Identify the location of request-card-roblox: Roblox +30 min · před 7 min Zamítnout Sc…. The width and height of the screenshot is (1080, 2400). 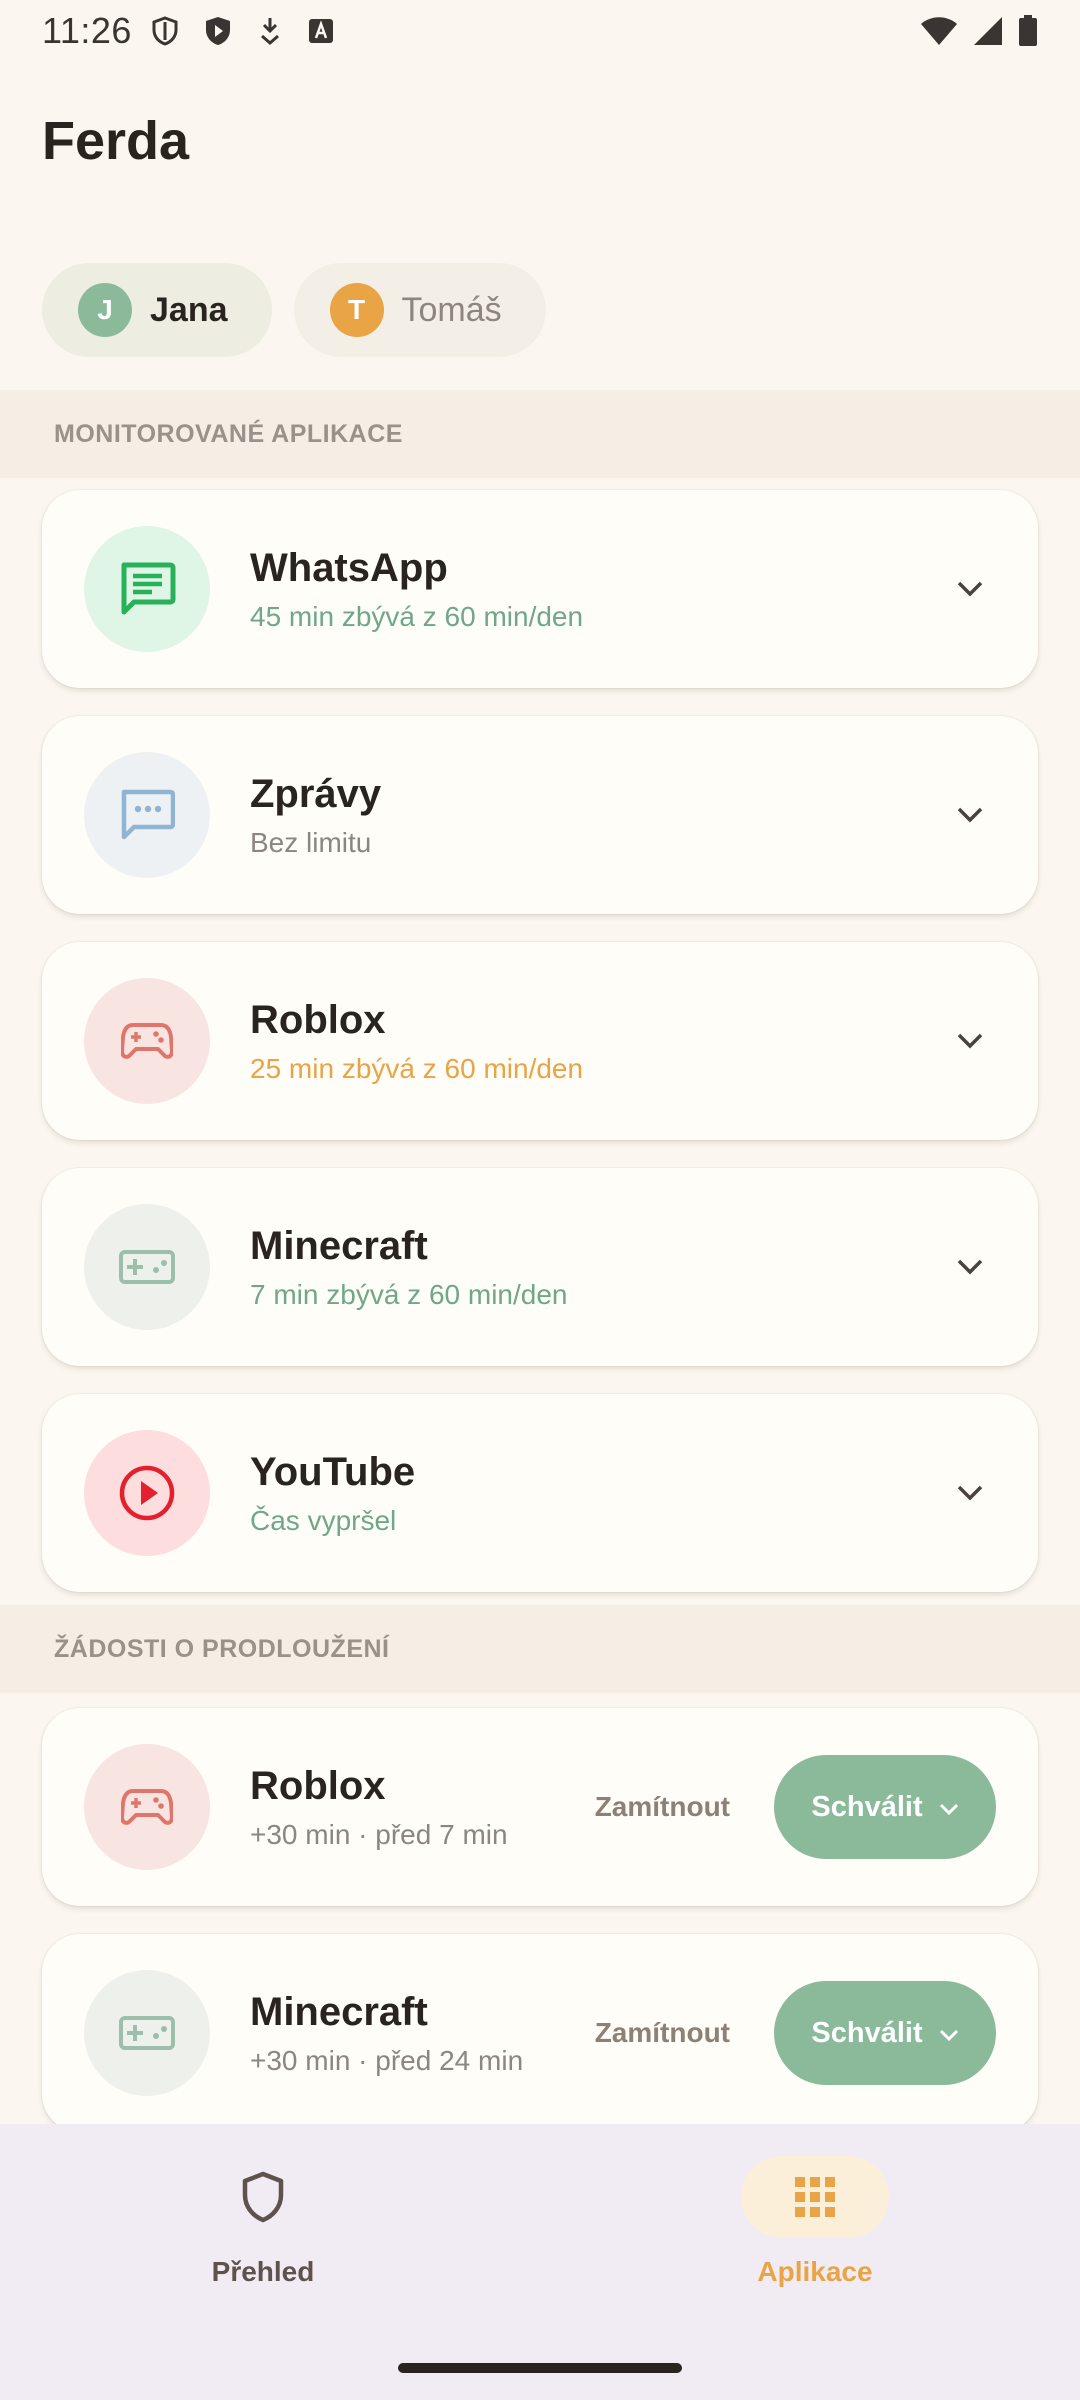
(540, 1807).